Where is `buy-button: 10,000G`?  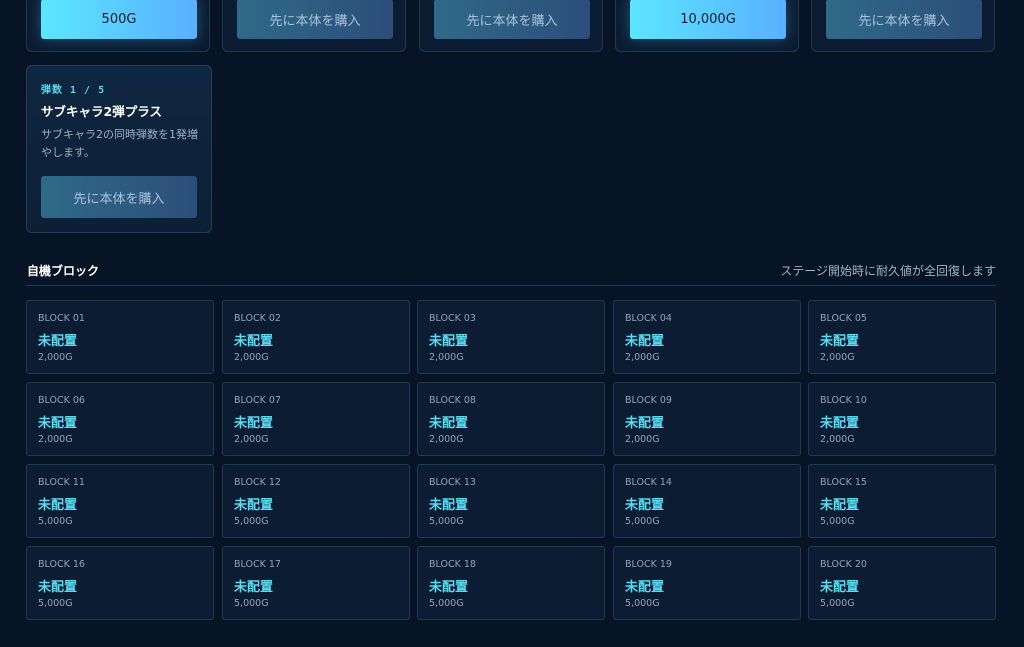 buy-button: 10,000G is located at coordinates (708, 19).